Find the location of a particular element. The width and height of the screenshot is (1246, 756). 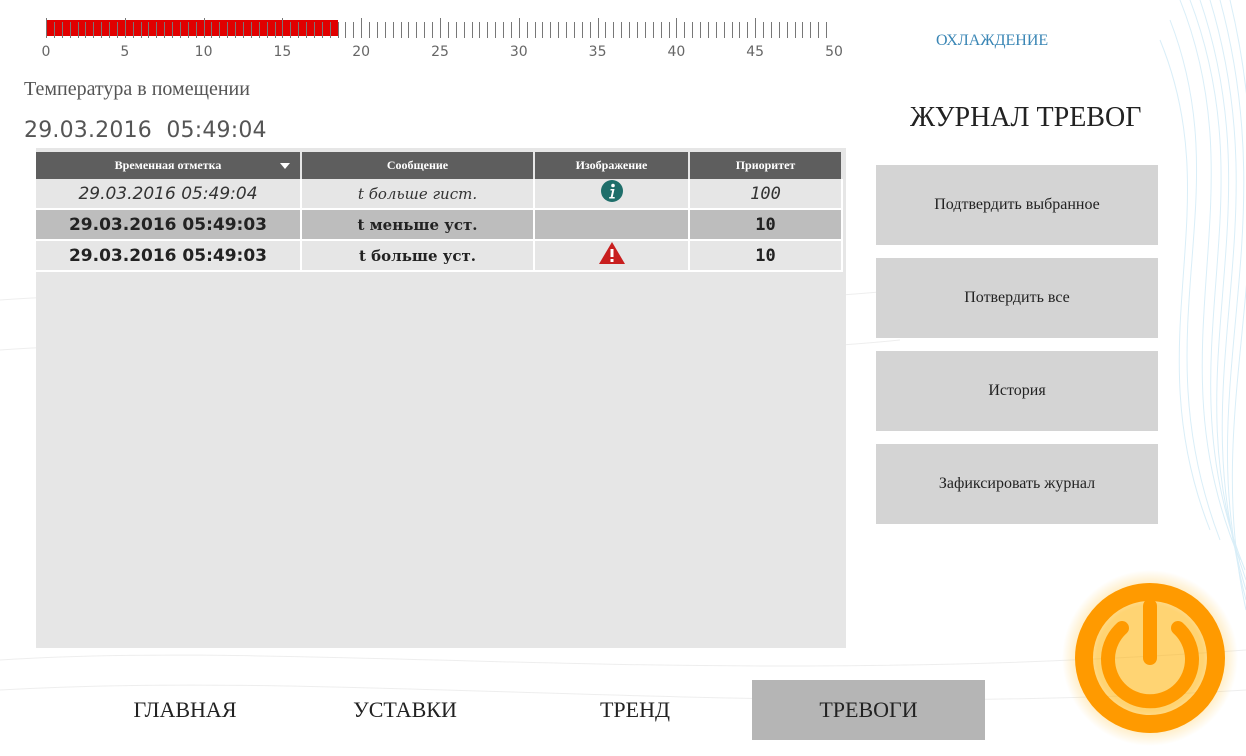

scale-tick-label: 40 is located at coordinates (676, 52).